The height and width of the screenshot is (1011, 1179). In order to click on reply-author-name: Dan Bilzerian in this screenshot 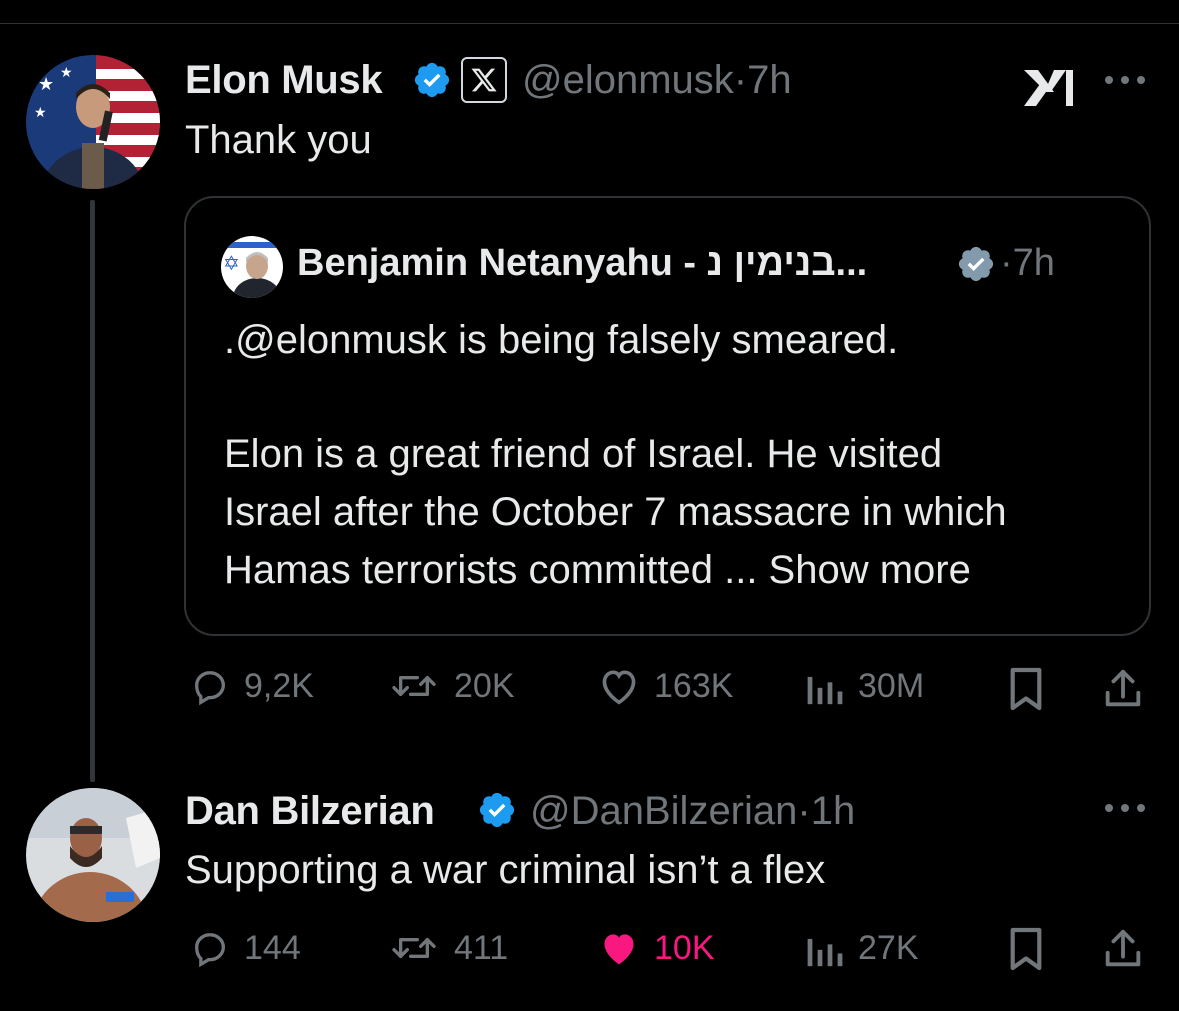, I will do `click(310, 811)`.